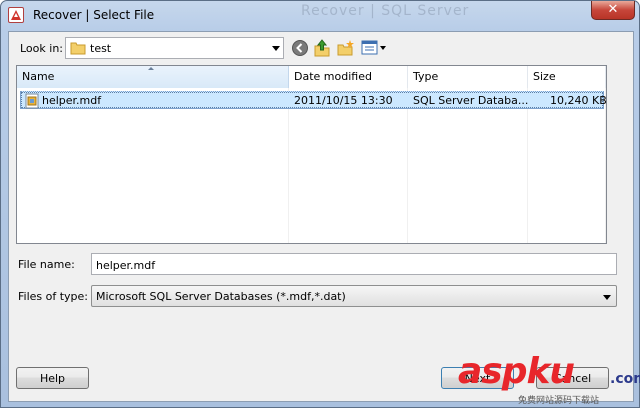 The width and height of the screenshot is (640, 408). I want to click on view-menu-icon, so click(373, 47).